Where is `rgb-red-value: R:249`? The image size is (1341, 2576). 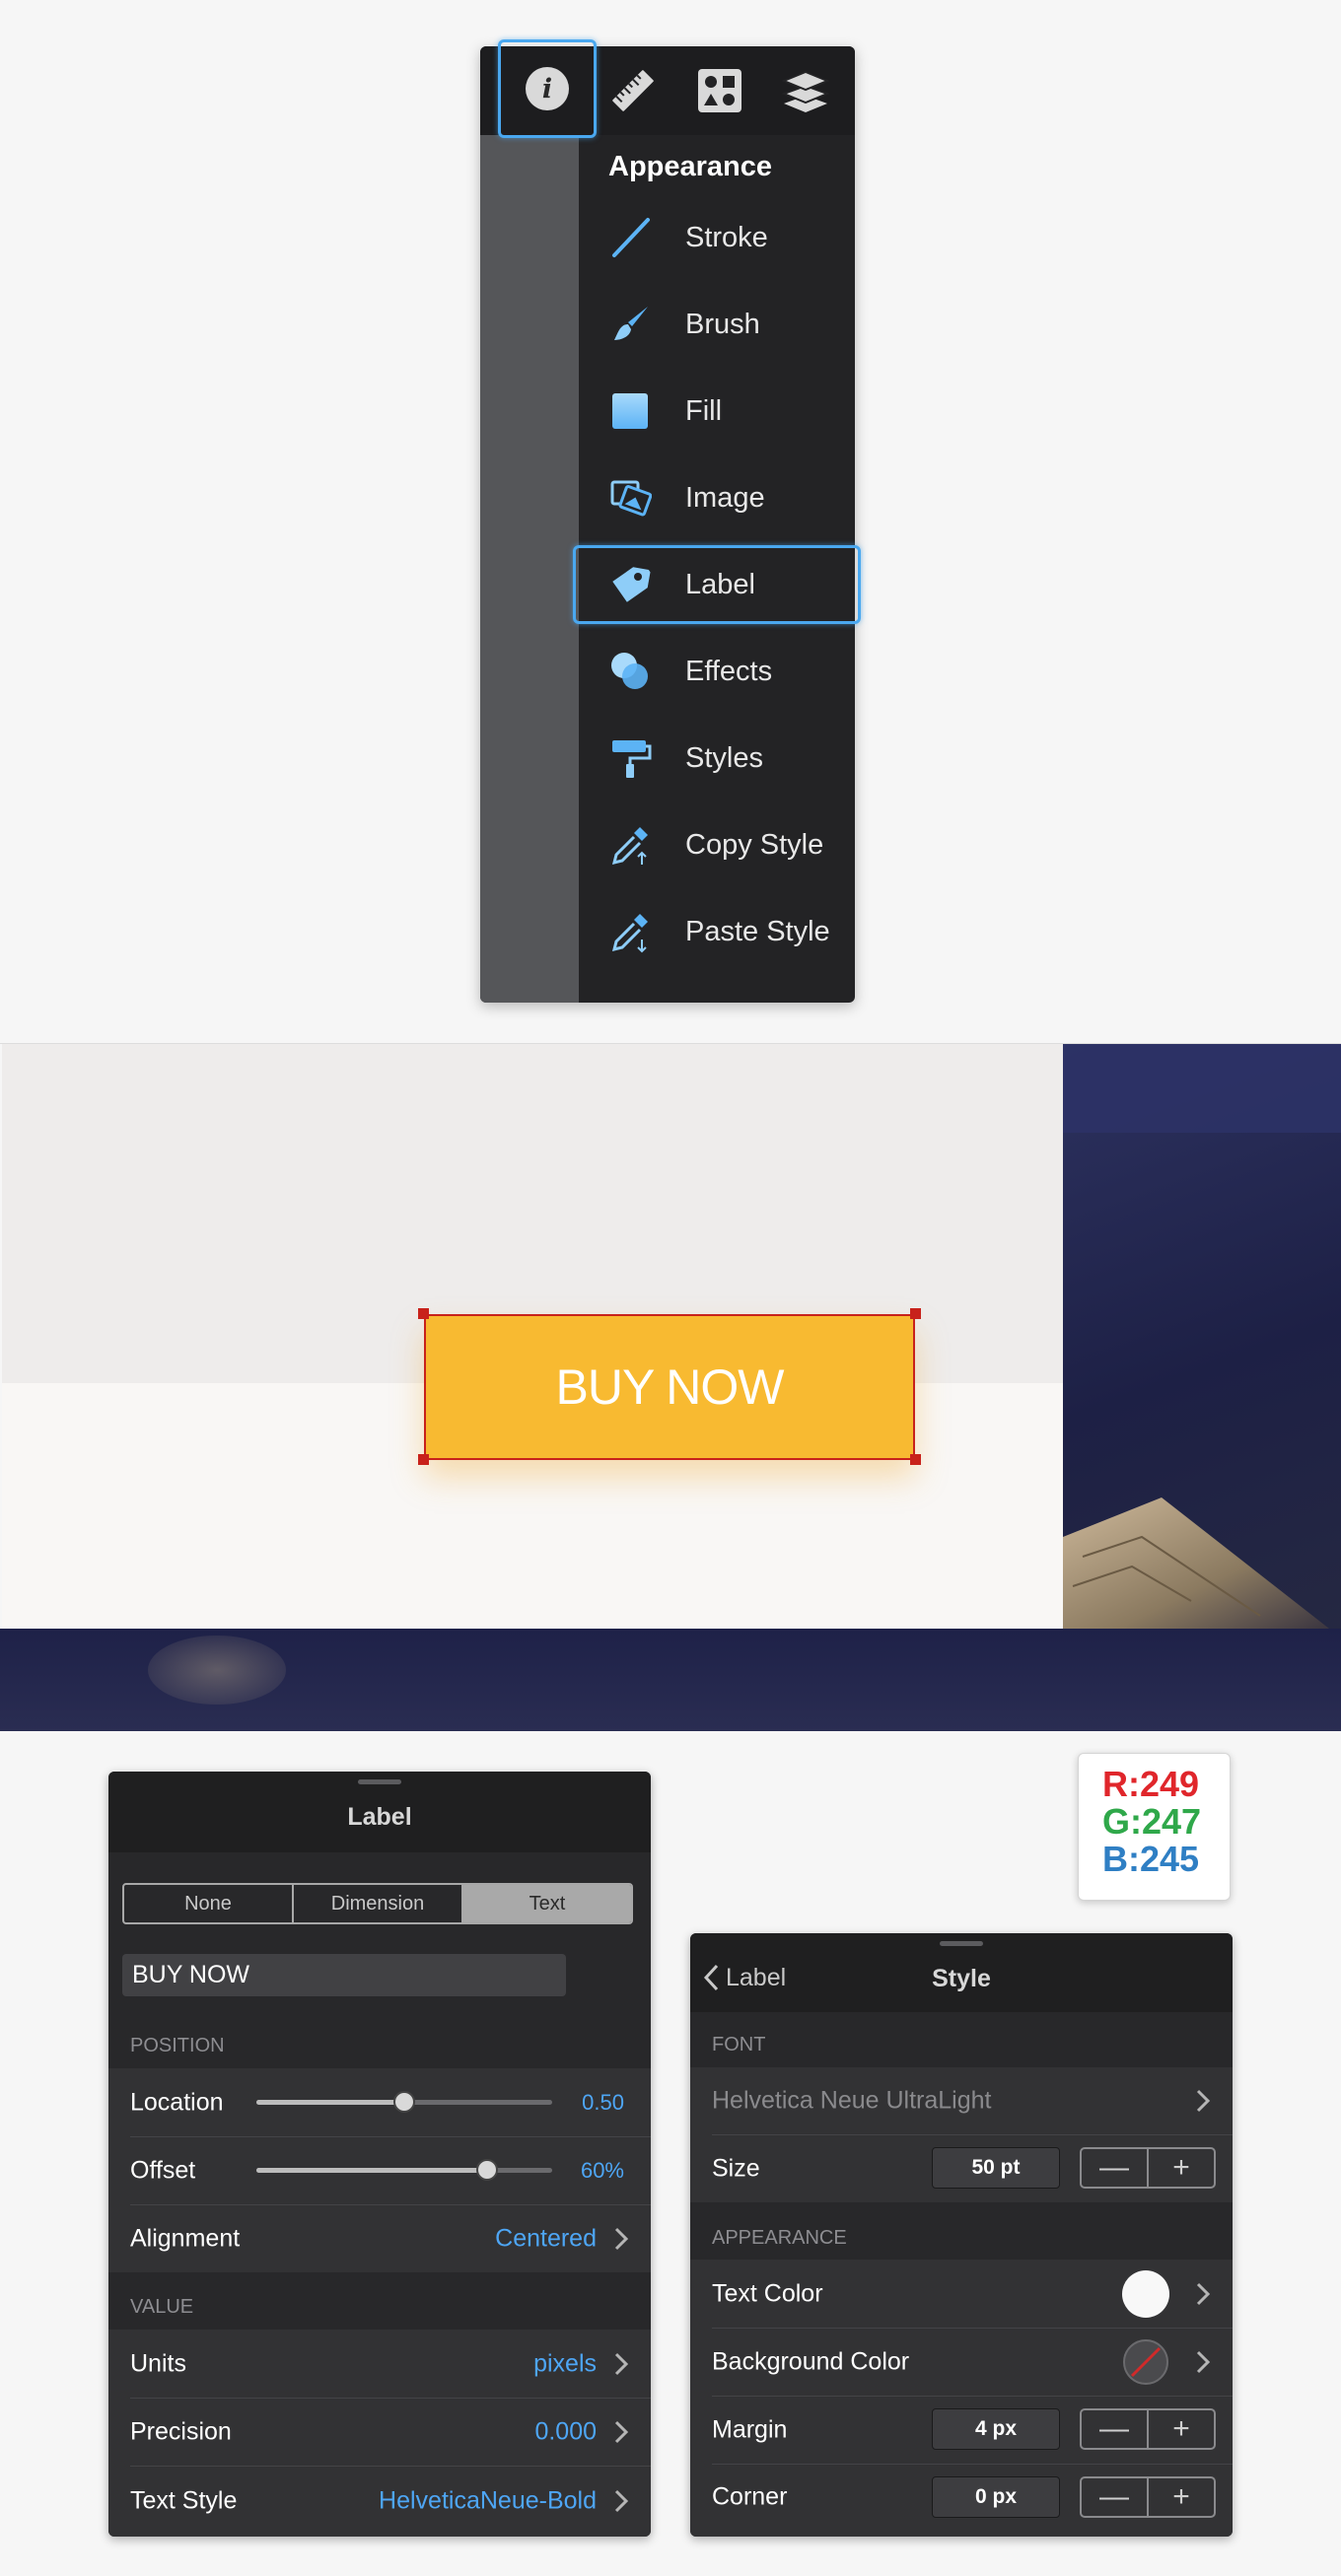
rgb-red-value: R:249 is located at coordinates (1151, 1784).